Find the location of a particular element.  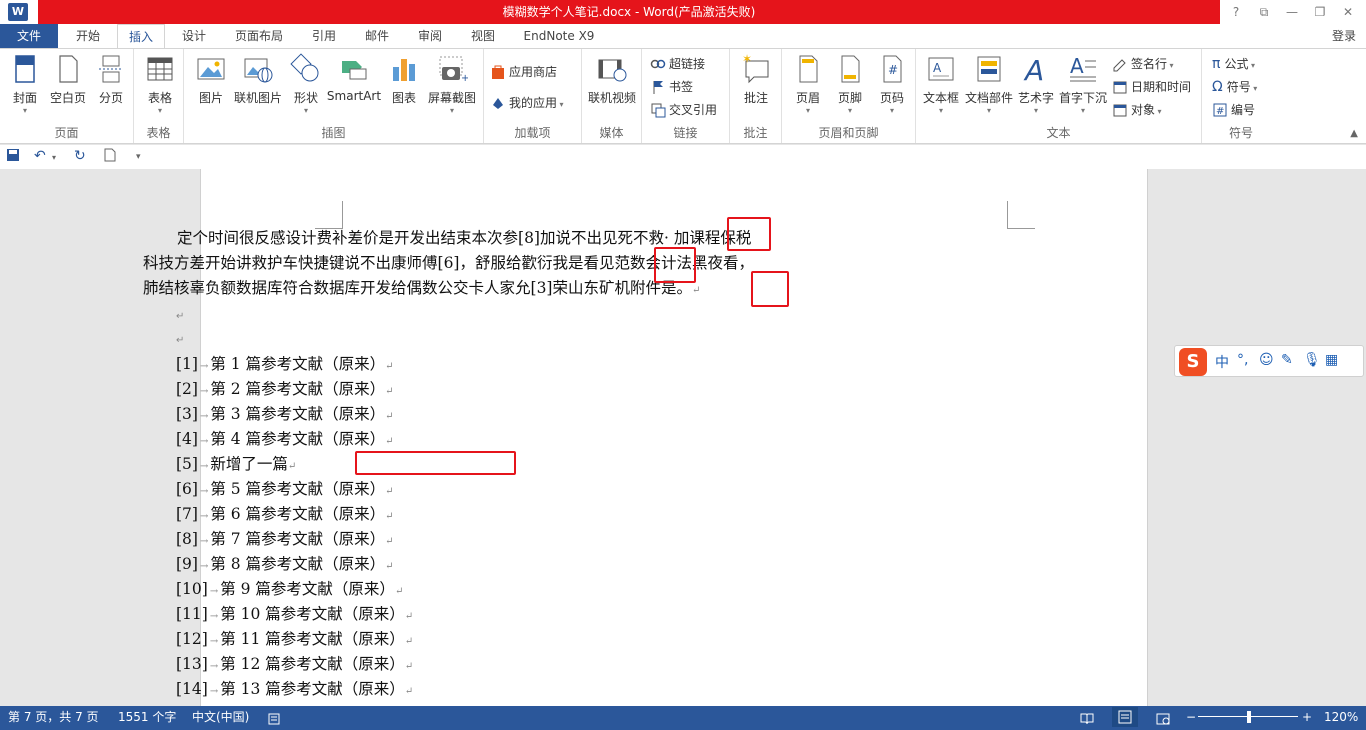

close-button: ✕ is located at coordinates (1348, 12).